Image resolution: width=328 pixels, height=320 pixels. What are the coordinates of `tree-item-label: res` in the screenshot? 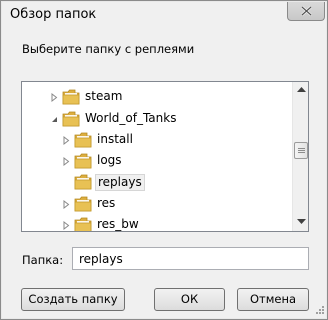 It's located at (106, 203).